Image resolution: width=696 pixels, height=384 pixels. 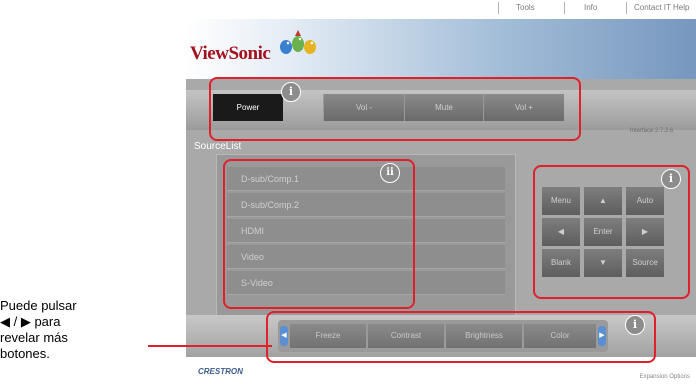 What do you see at coordinates (34, 337) in the screenshot?
I see `annotation-line: revelar más` at bounding box center [34, 337].